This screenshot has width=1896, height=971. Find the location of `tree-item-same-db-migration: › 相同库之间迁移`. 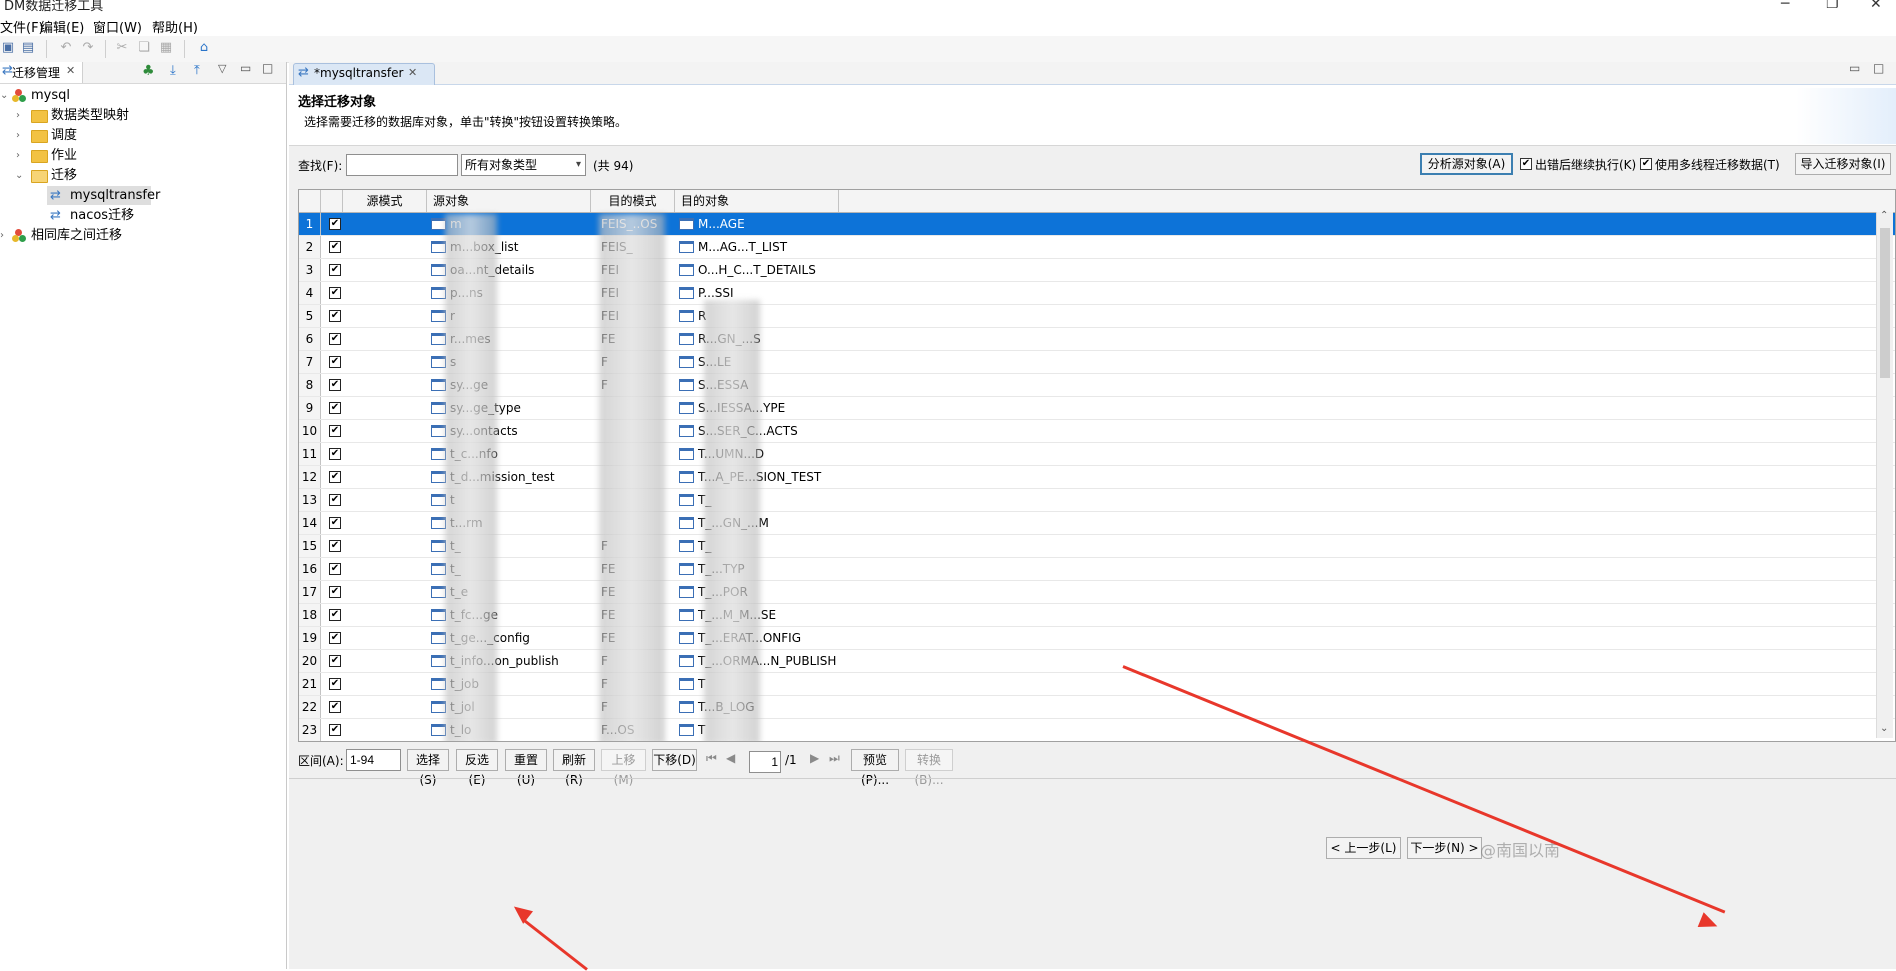

tree-item-same-db-migration: › 相同库之间迁移 is located at coordinates (143, 235).